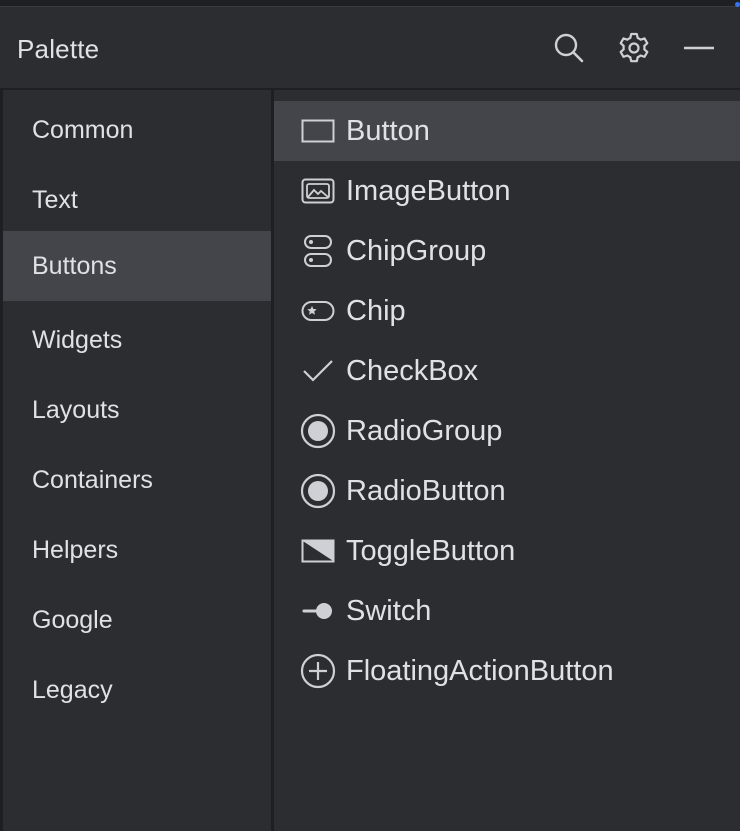 This screenshot has width=740, height=831. What do you see at coordinates (137, 410) in the screenshot?
I see `sidebar-item-layouts: Layouts` at bounding box center [137, 410].